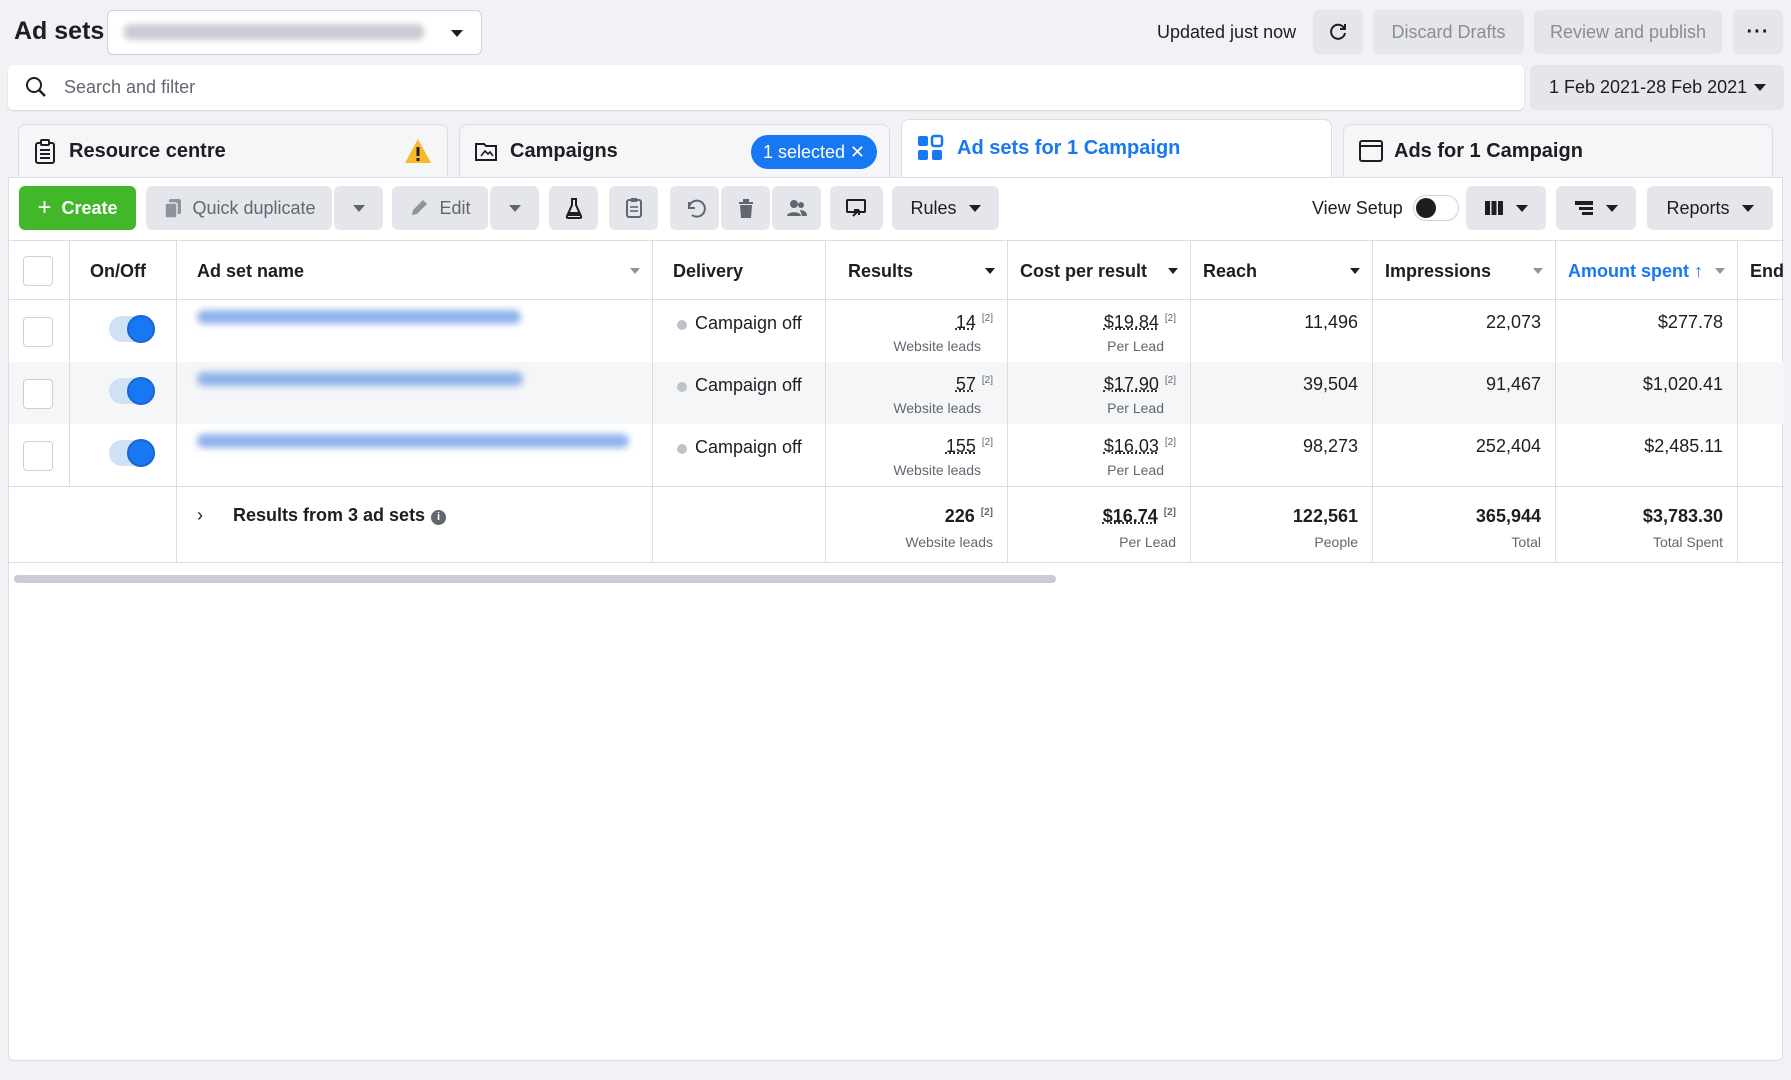 The width and height of the screenshot is (1791, 1080). I want to click on results-value: 57 [2], so click(974, 384).